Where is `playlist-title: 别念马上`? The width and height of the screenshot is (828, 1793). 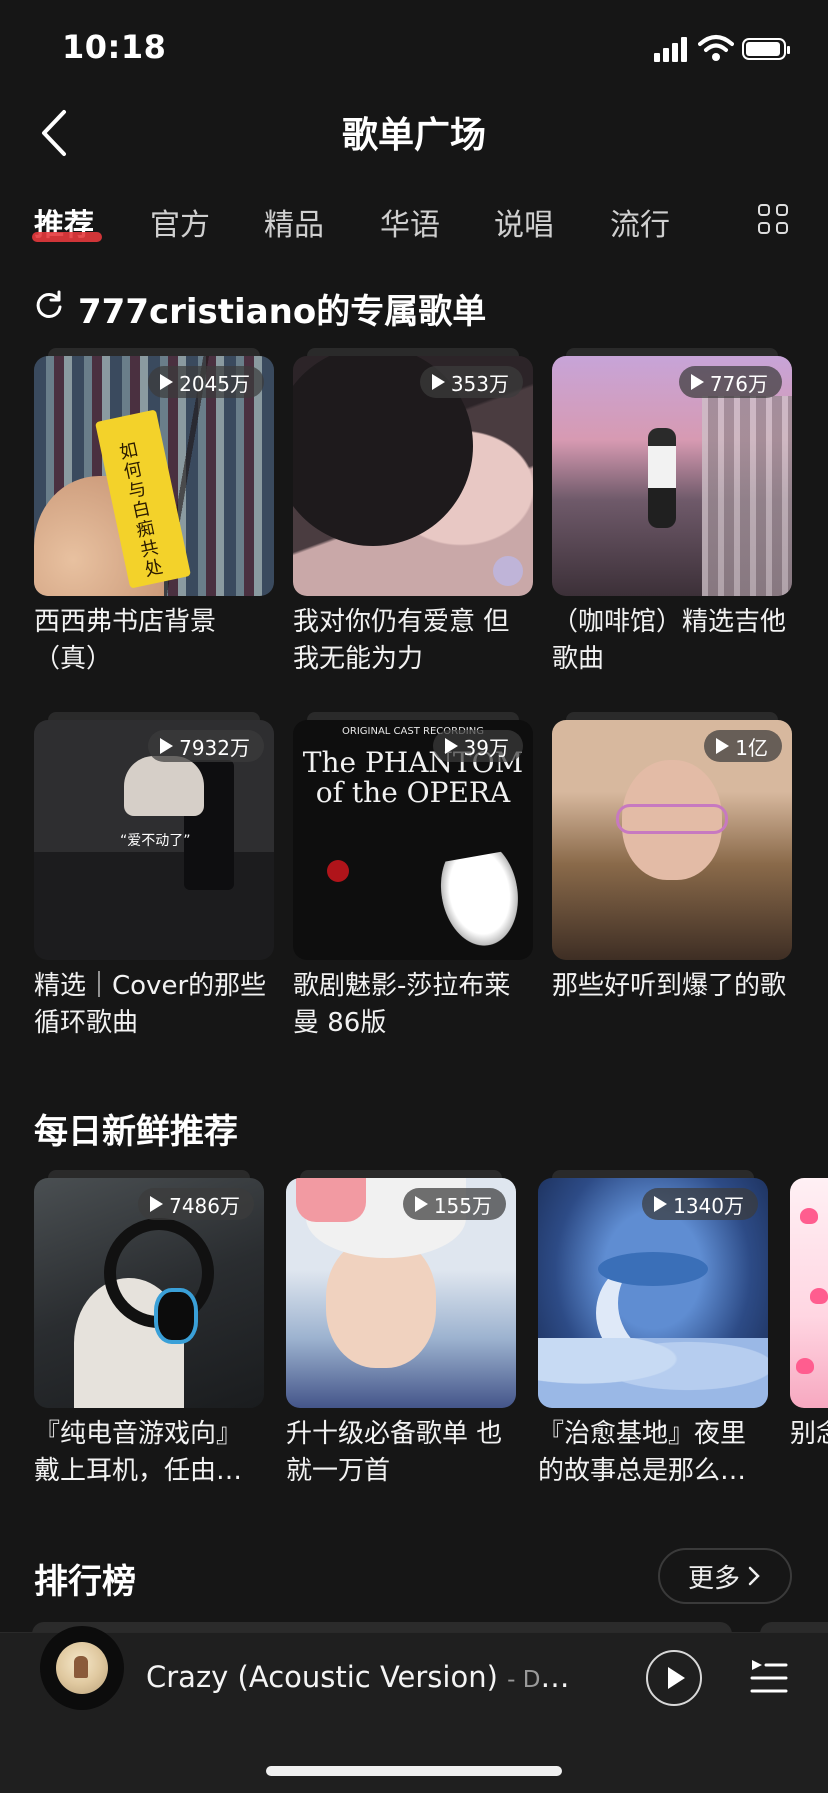 playlist-title: 别念马上 is located at coordinates (809, 1434).